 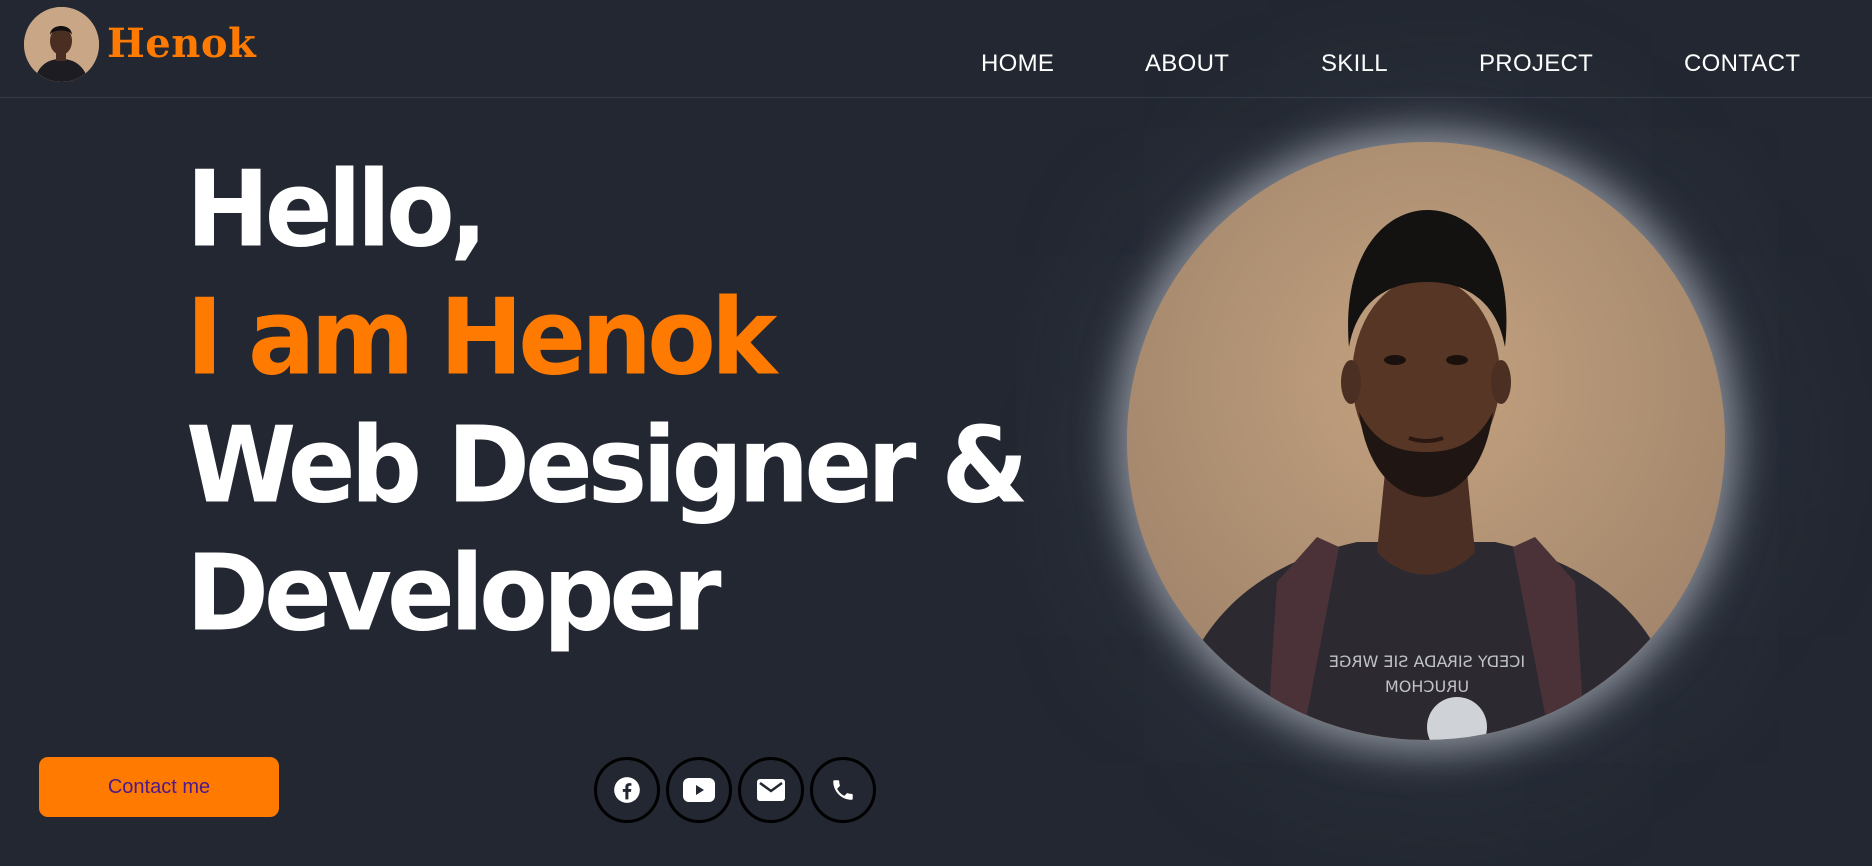 What do you see at coordinates (936, 49) in the screenshot?
I see `site-header: Henok HOME ABOUT SKILL PROJECT CONTACT` at bounding box center [936, 49].